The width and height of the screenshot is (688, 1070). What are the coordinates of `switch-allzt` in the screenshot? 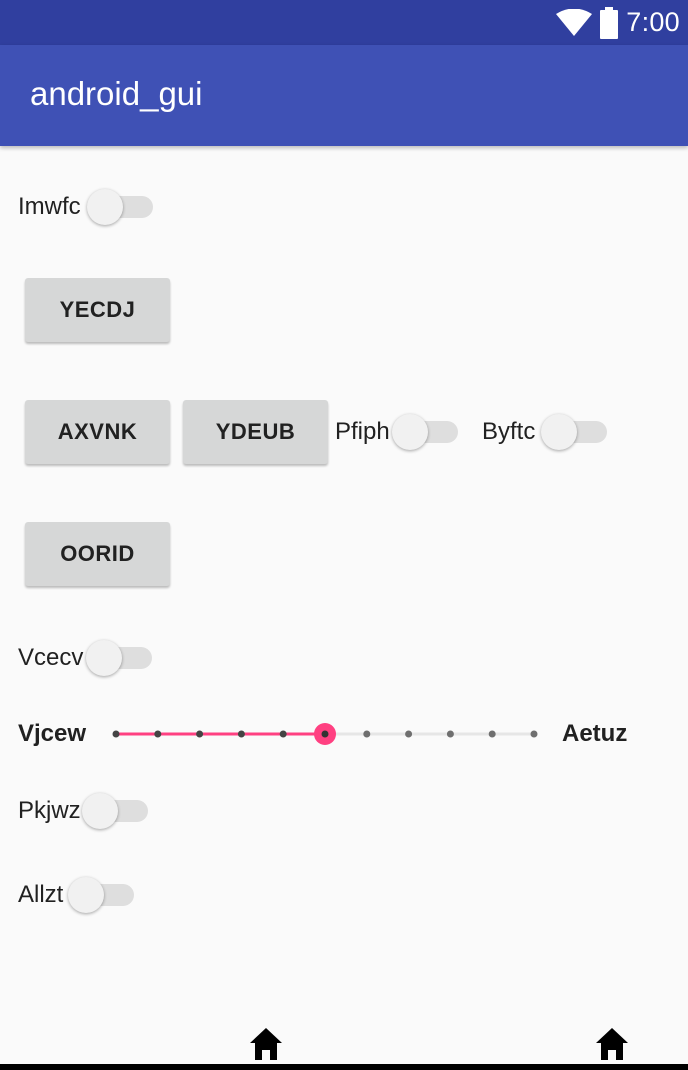 It's located at (101, 895).